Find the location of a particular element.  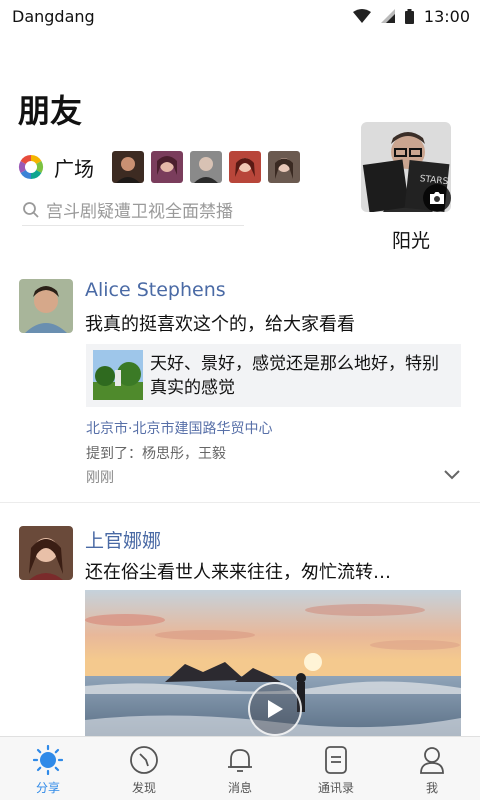

tab-label: 通讯录 is located at coordinates (335, 788).